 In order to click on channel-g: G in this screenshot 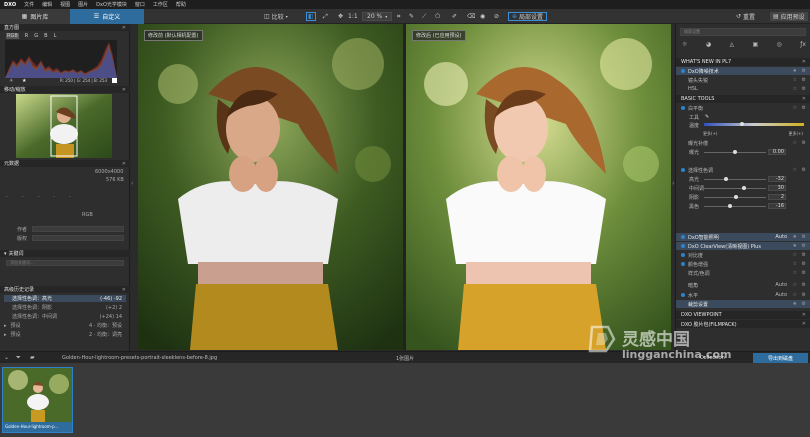, I will do `click(36, 36)`.